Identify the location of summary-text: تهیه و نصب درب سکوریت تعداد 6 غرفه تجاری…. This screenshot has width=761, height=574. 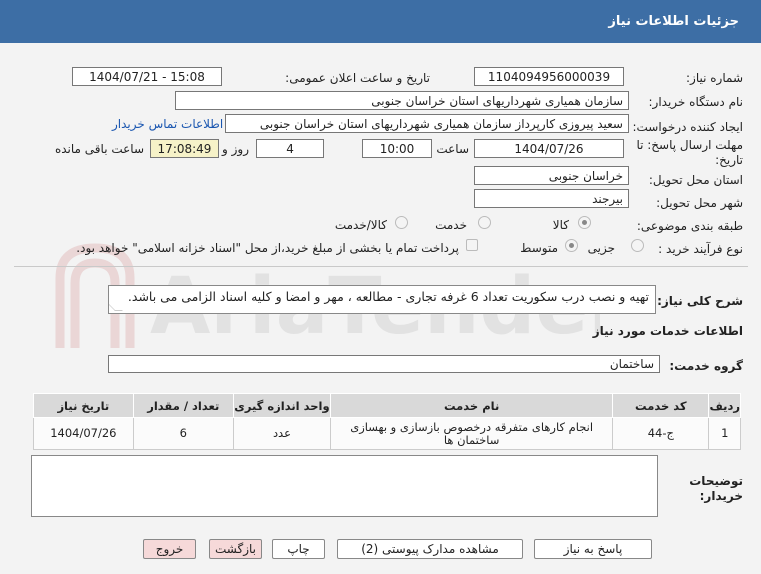
(388, 296).